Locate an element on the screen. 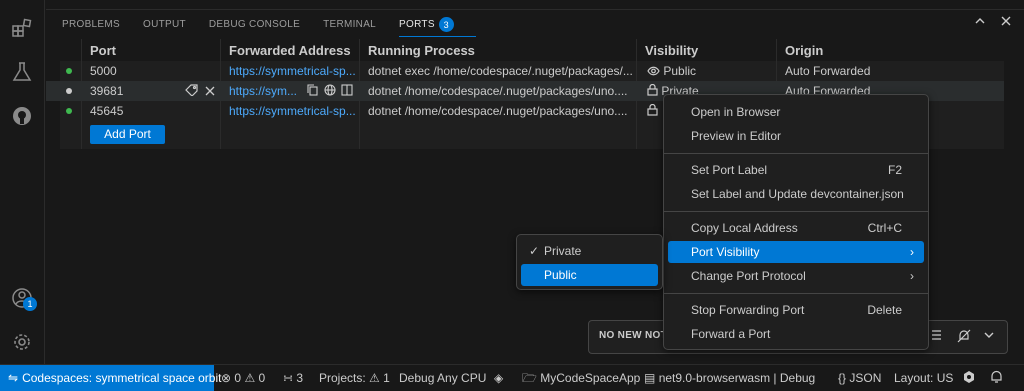 The image size is (1024, 391). submenu-item-private: ✓ Private is located at coordinates (589, 251).